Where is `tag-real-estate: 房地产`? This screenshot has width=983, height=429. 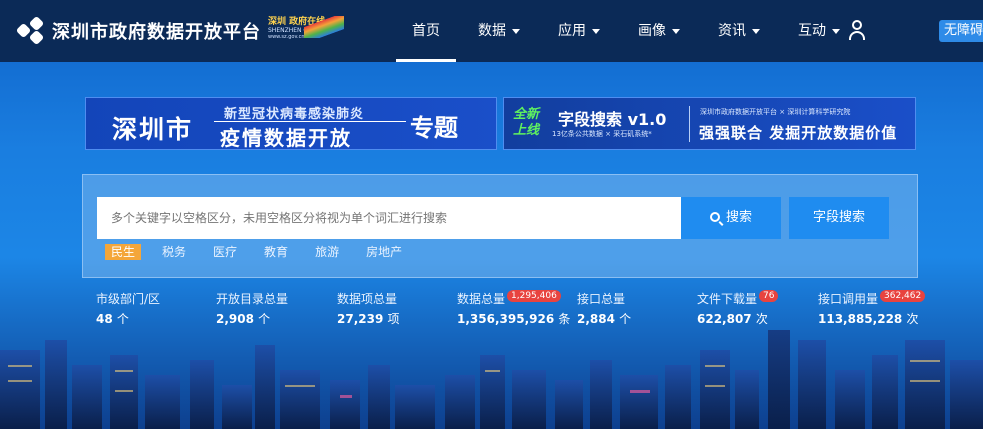 tag-real-estate: 房地产 is located at coordinates (384, 252).